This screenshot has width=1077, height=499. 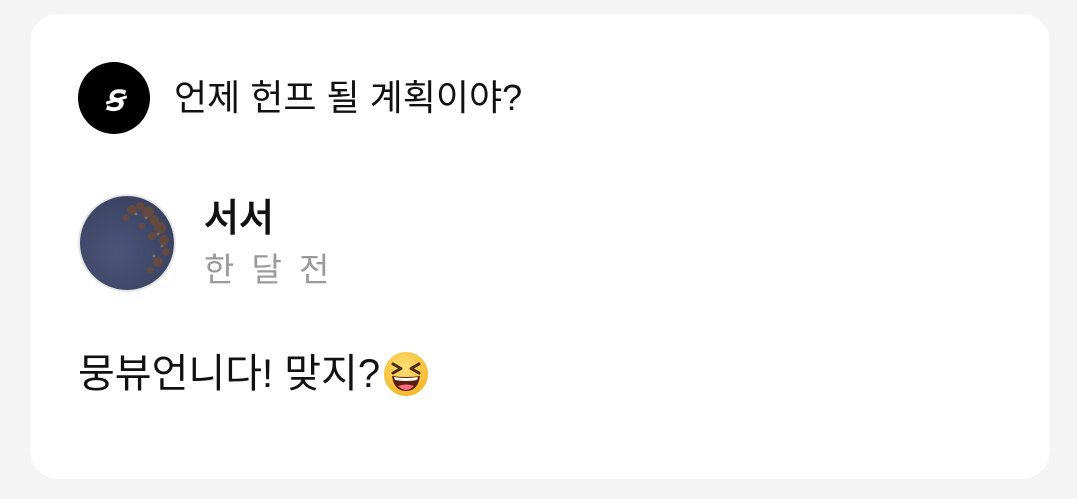 I want to click on avatar-image, so click(x=127, y=243).